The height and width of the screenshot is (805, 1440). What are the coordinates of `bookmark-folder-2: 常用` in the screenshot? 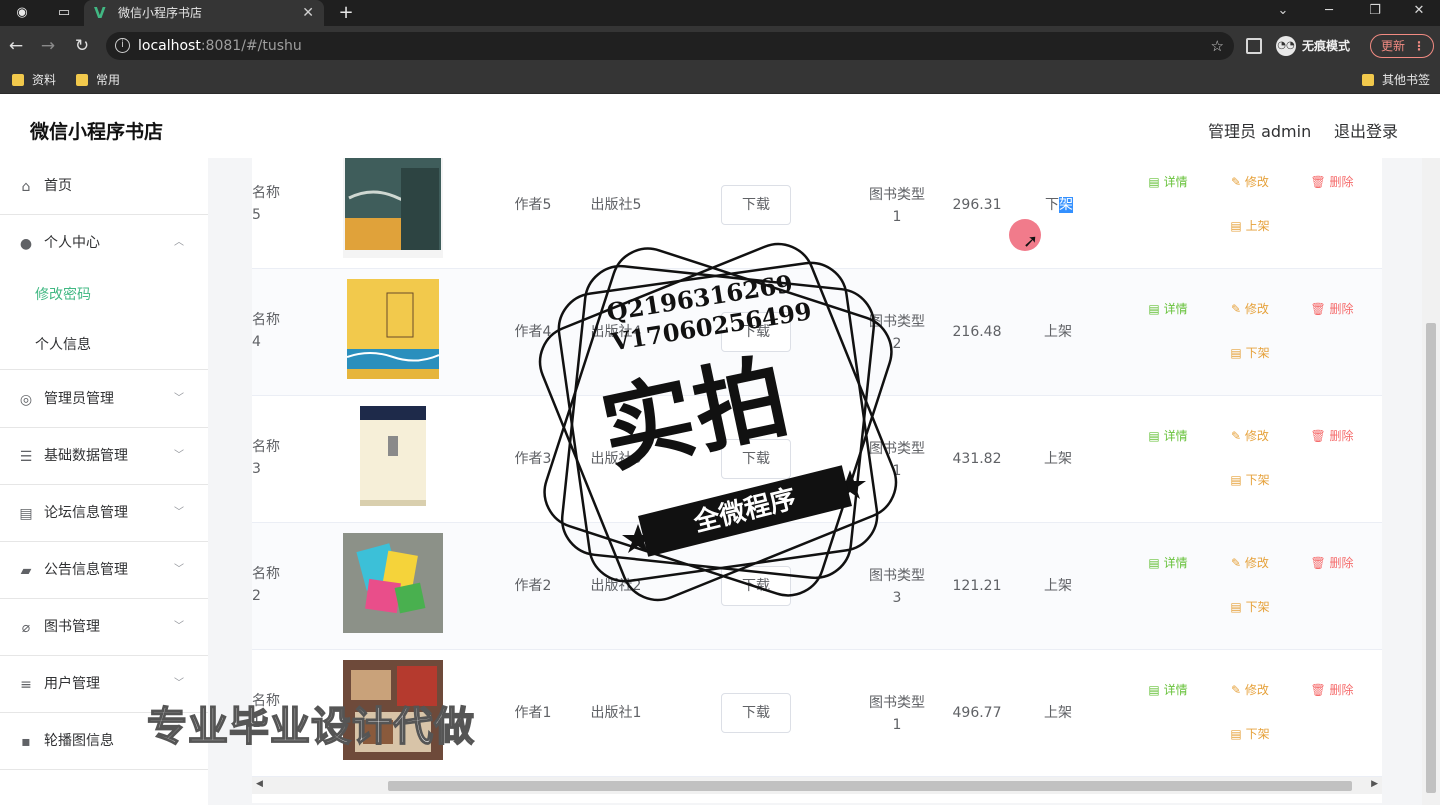 It's located at (98, 80).